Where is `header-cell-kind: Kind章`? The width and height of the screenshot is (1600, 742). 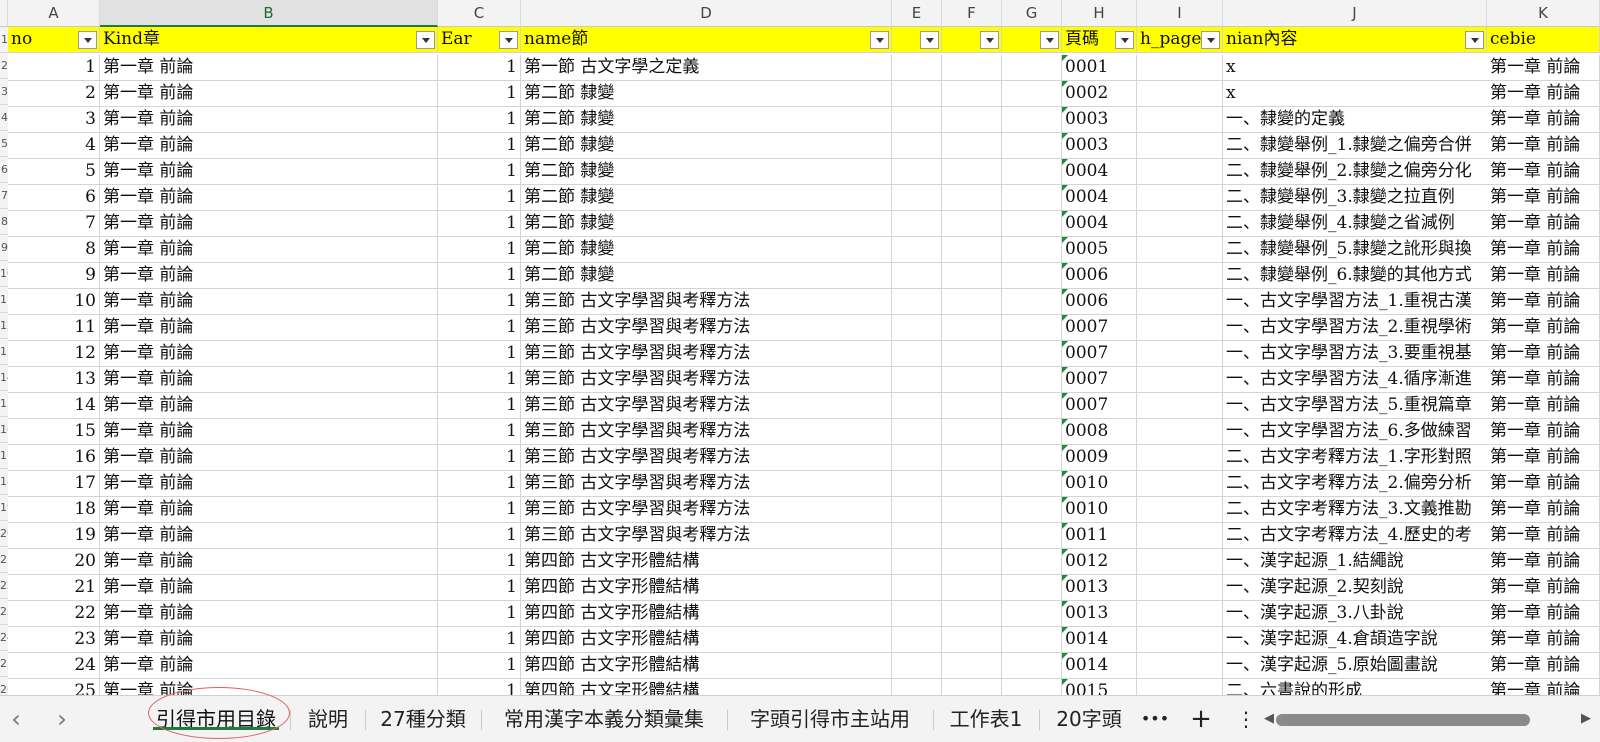 header-cell-kind: Kind章 is located at coordinates (269, 40).